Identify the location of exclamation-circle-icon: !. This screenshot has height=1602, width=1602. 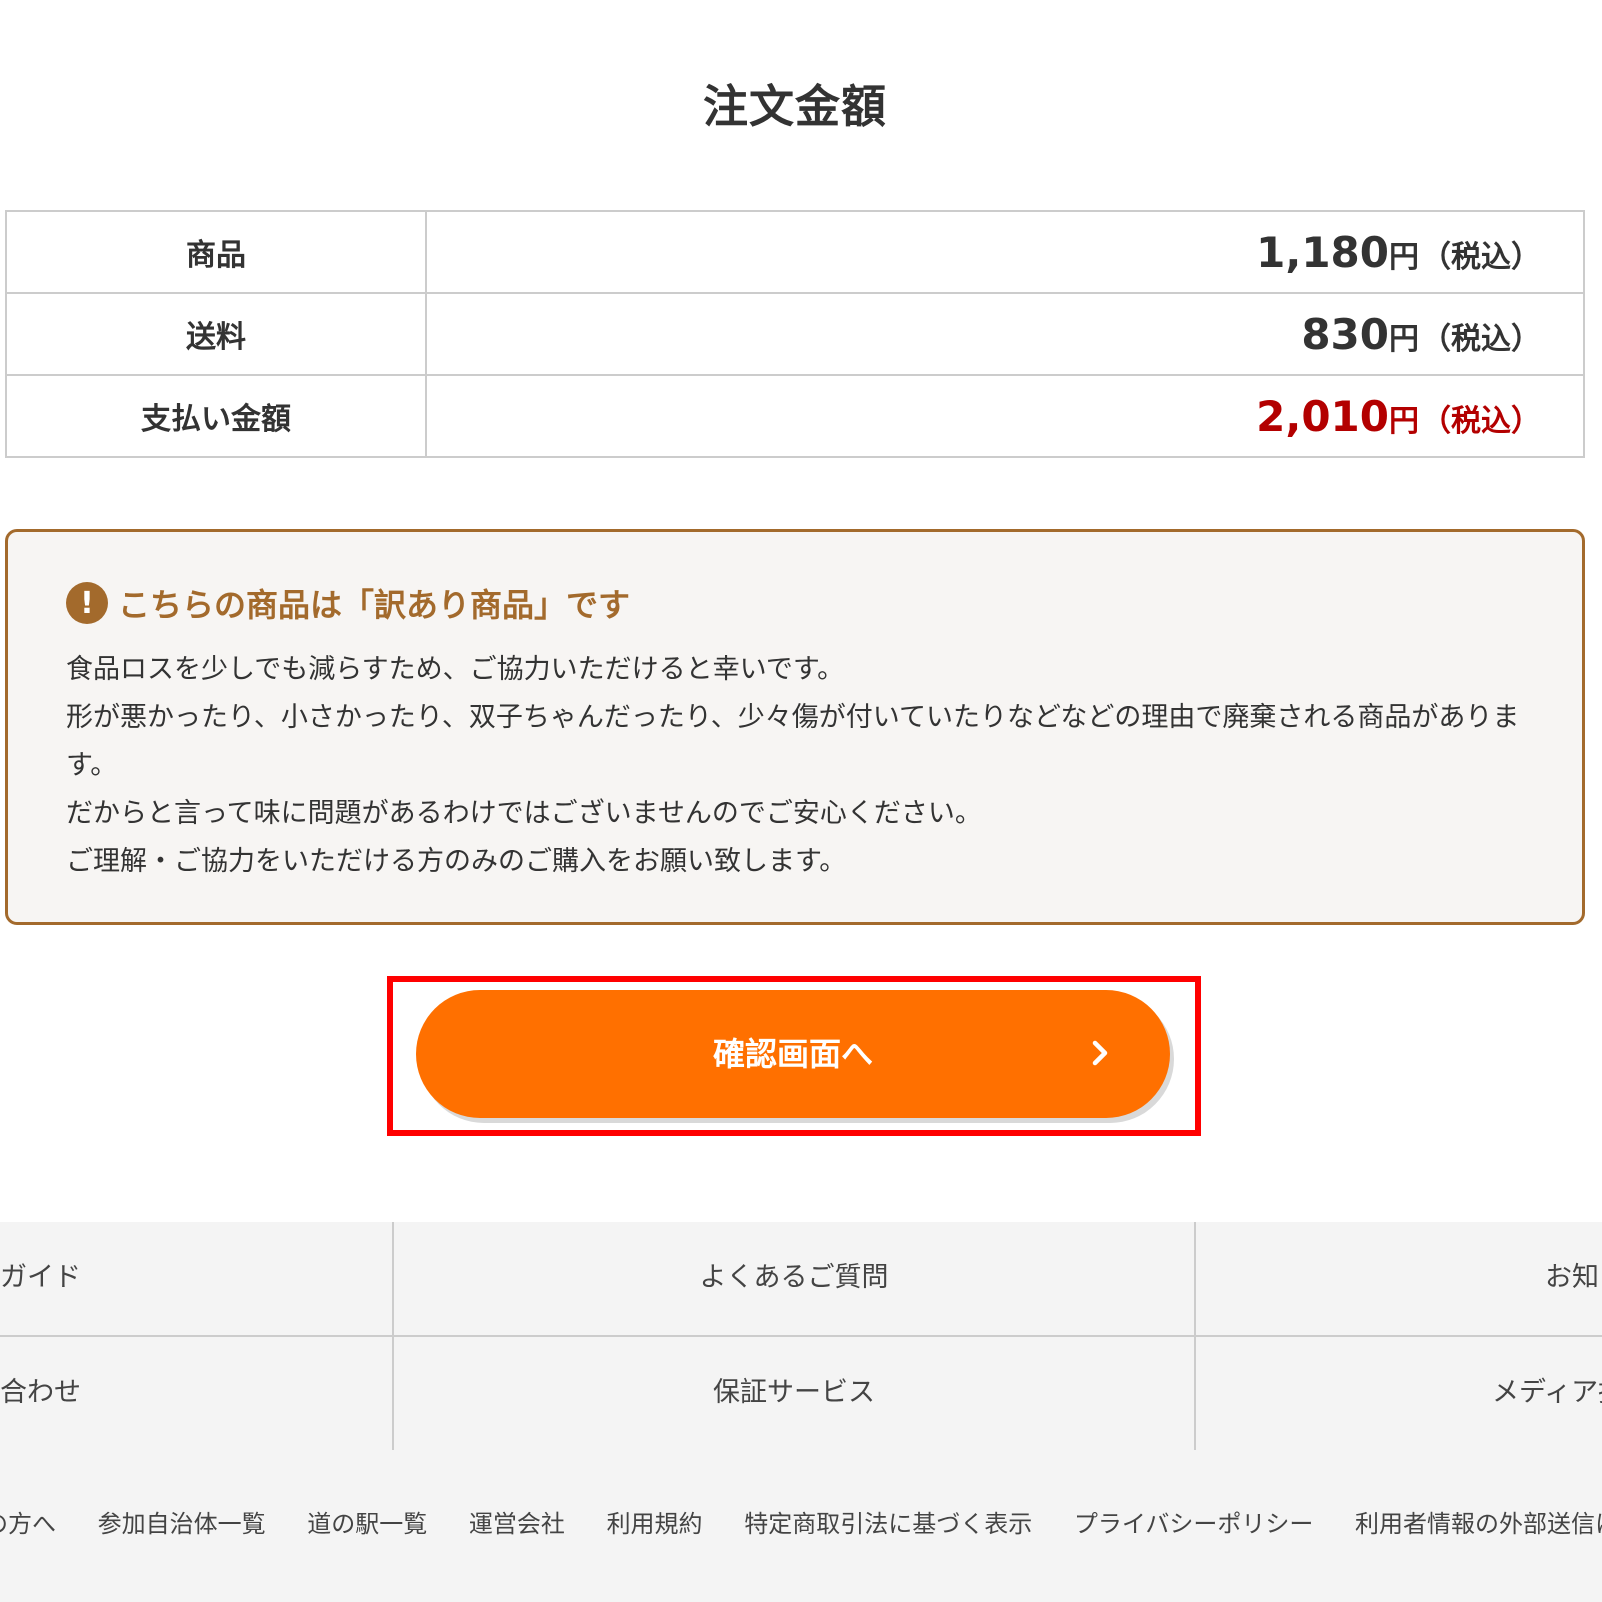
(87, 603).